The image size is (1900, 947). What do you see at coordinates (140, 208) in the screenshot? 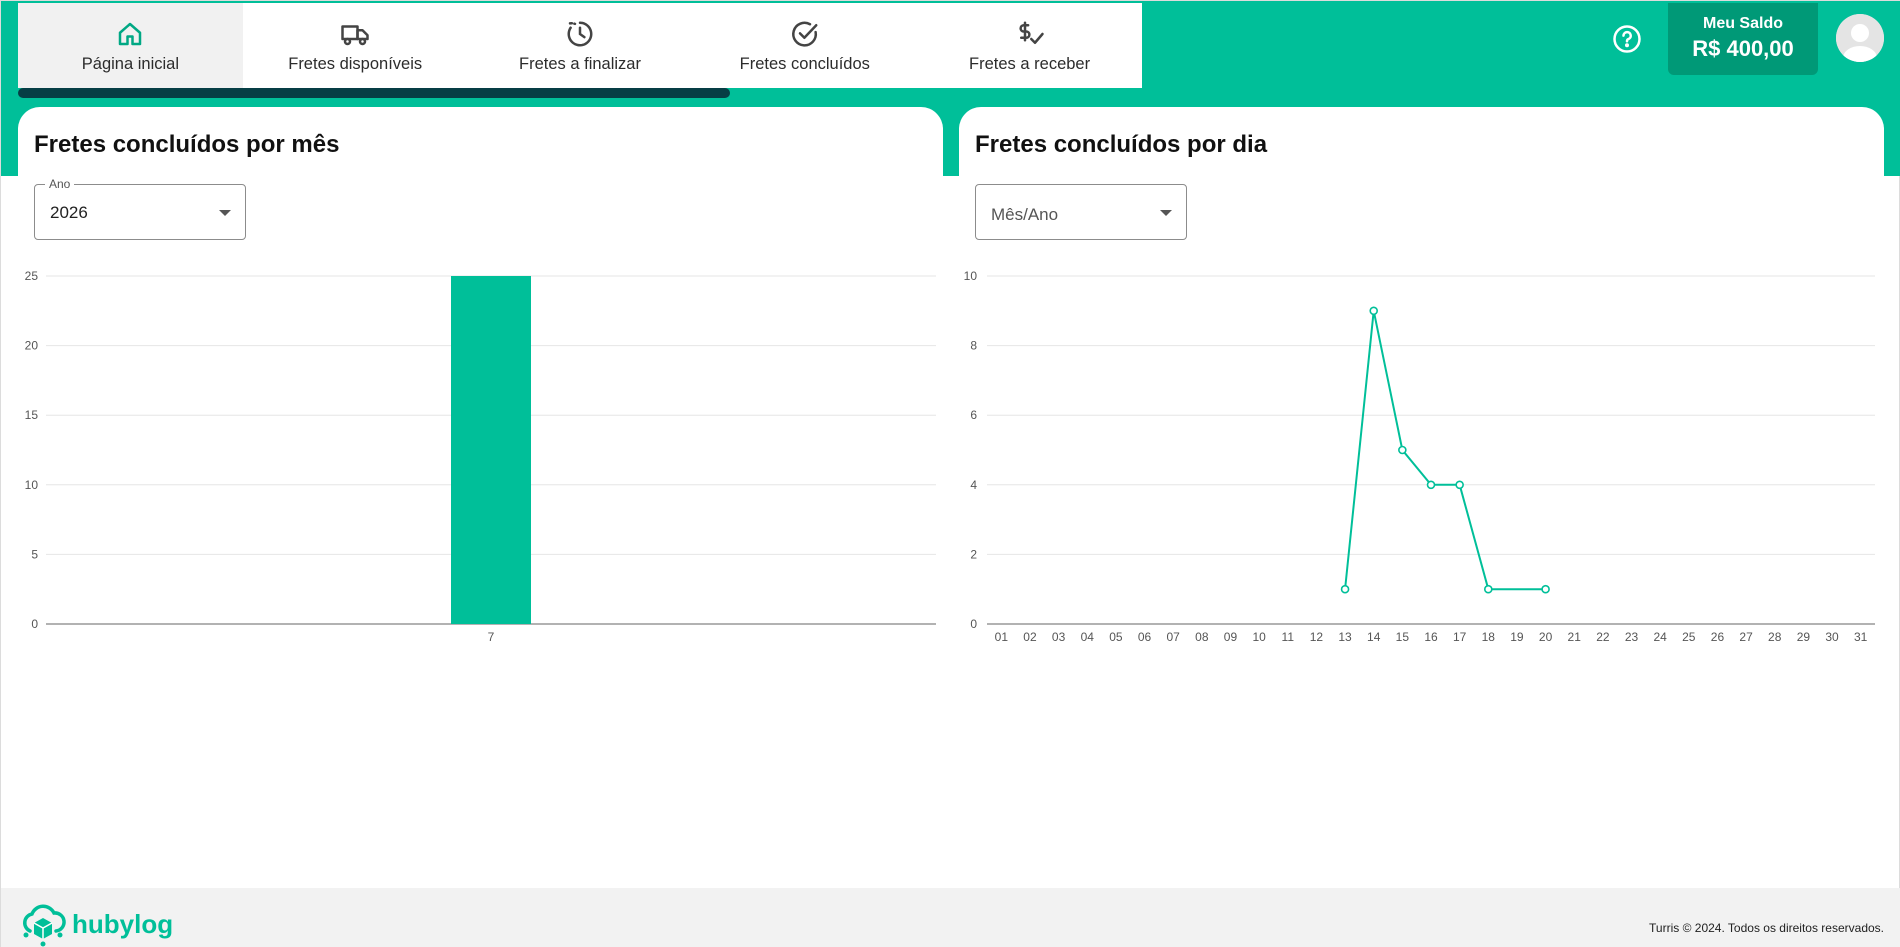
I see `year-select: Ano 2026` at bounding box center [140, 208].